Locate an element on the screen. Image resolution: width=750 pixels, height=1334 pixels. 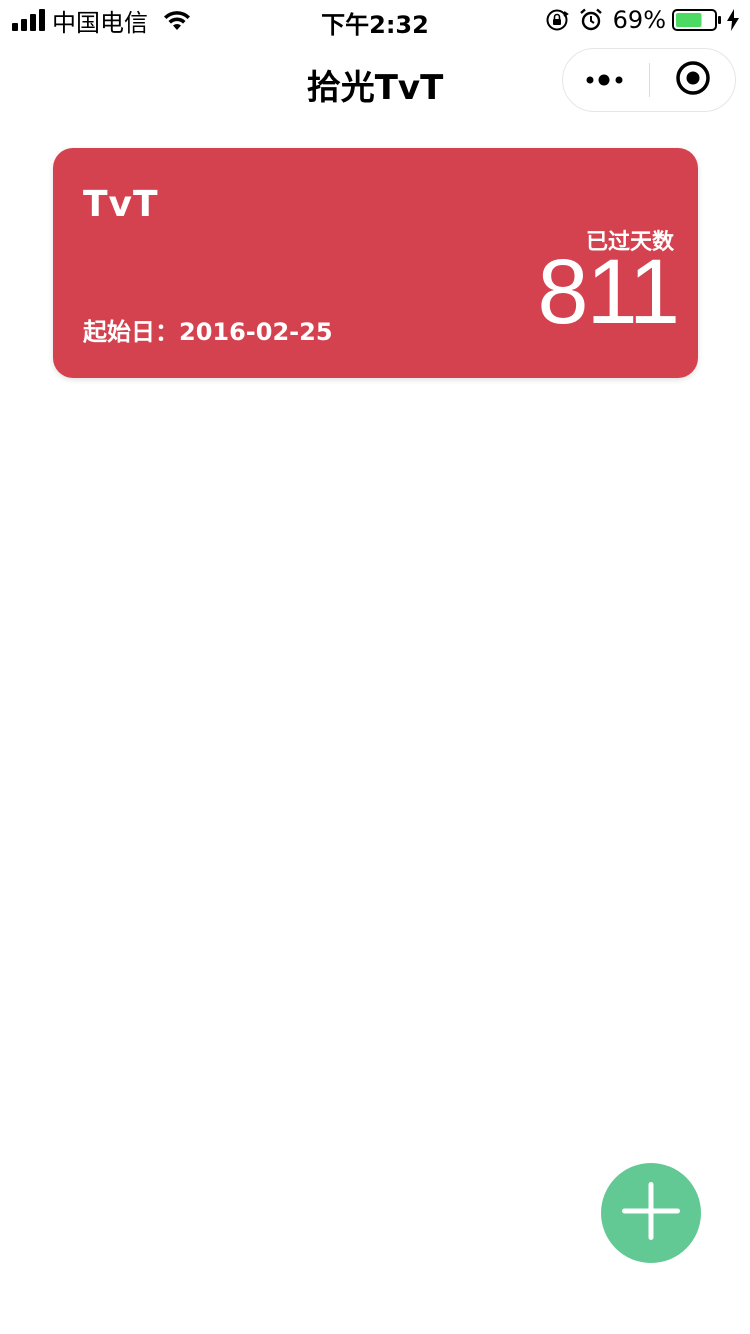
add-button is located at coordinates (651, 1213).